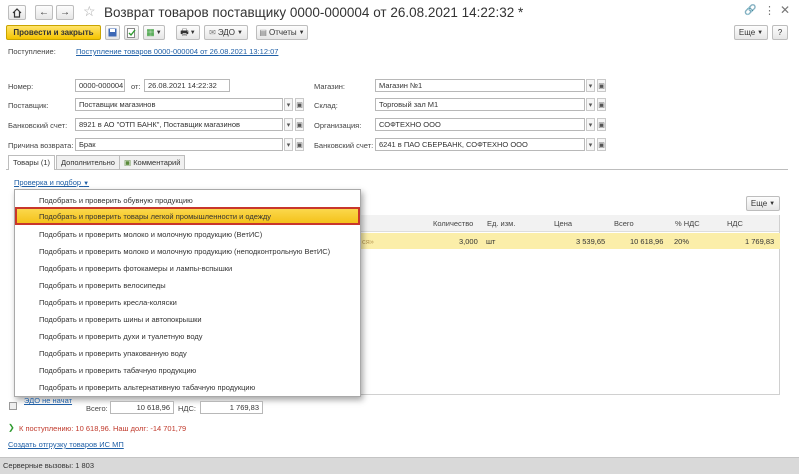 The width and height of the screenshot is (799, 474). What do you see at coordinates (491, 241) in the screenshot?
I see `row-unit: шт` at bounding box center [491, 241].